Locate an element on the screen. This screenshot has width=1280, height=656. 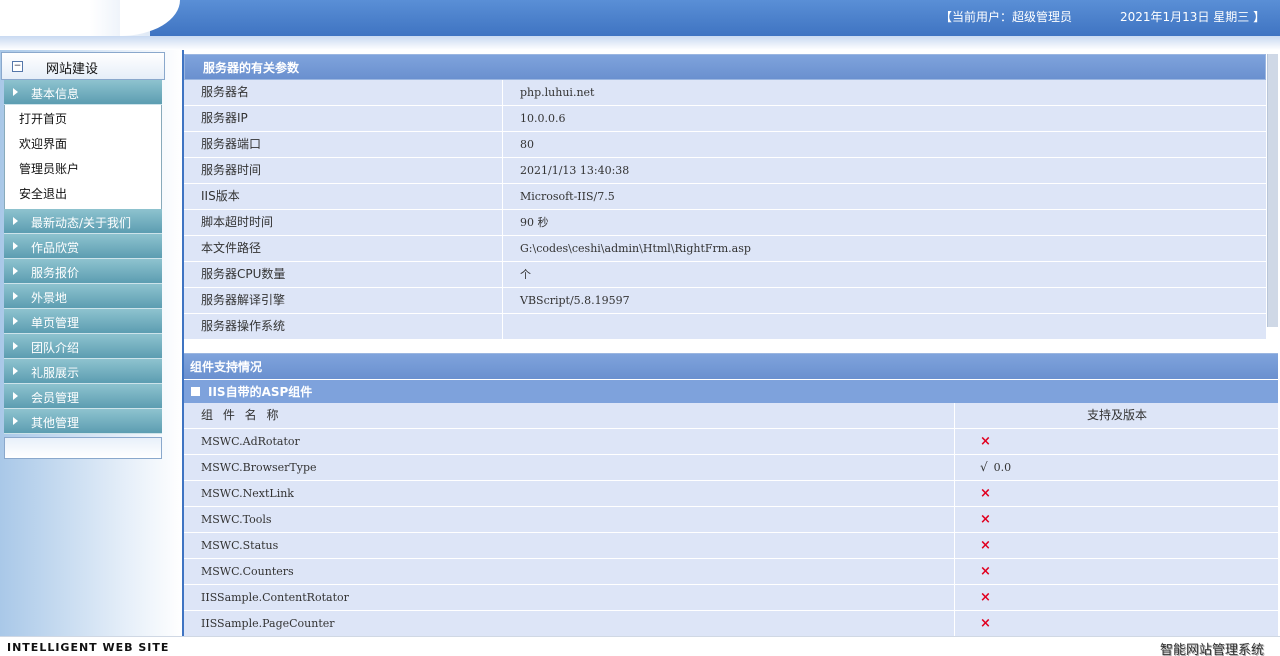
sidebar-item-works: 作品欣赏 is located at coordinates (83, 246).